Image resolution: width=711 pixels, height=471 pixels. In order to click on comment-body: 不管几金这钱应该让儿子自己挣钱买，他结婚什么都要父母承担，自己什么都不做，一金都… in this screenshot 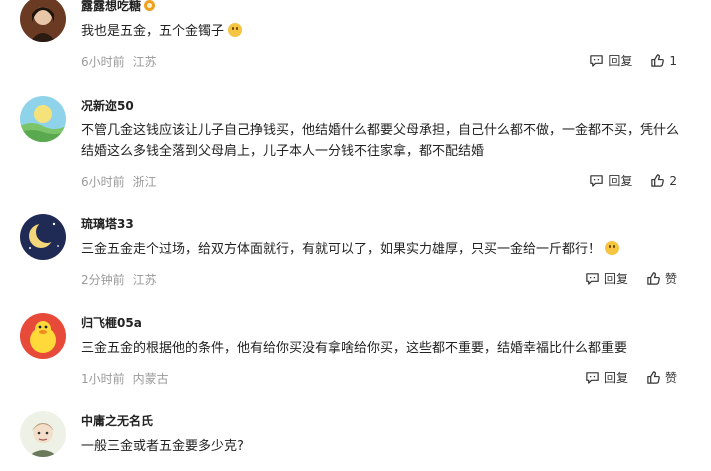, I will do `click(380, 141)`.